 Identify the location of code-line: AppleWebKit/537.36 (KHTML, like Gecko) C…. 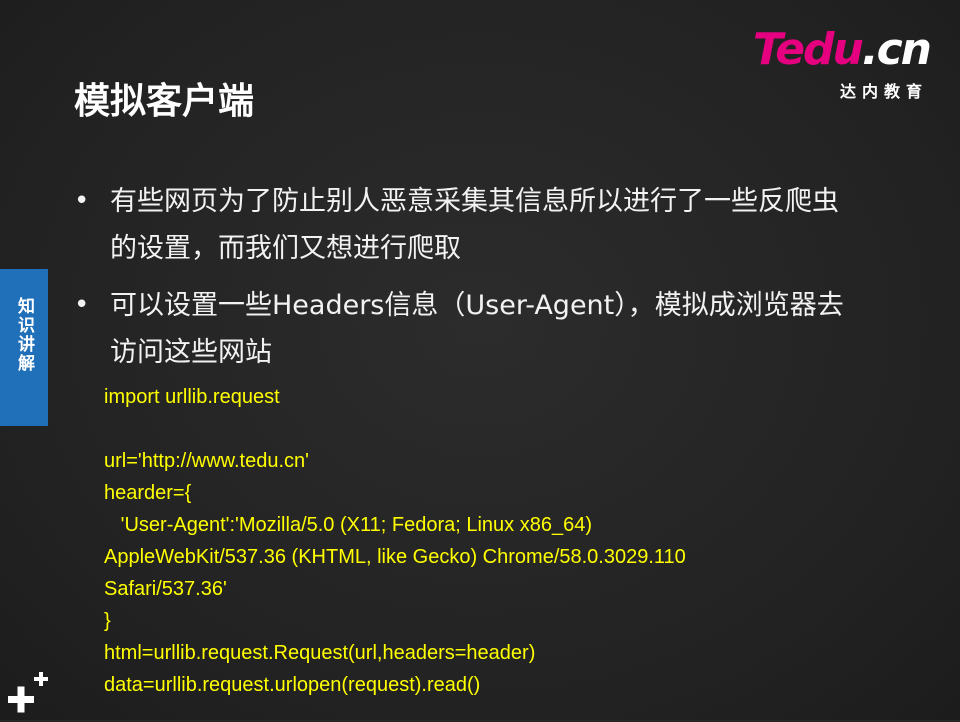
(395, 557).